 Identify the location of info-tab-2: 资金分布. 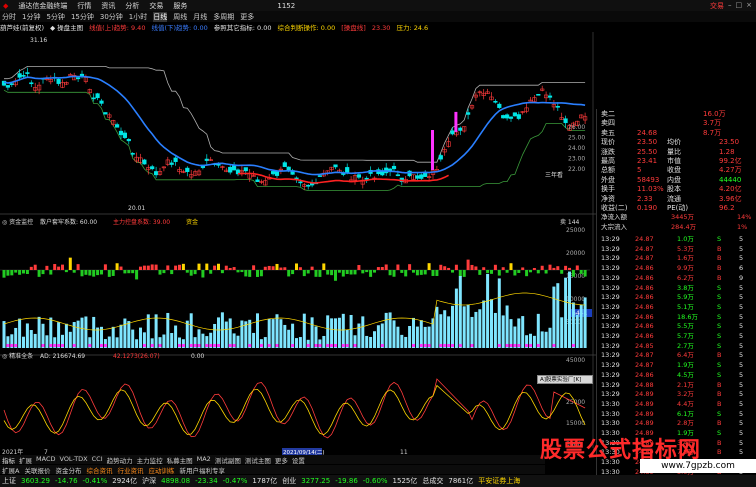
(68, 470).